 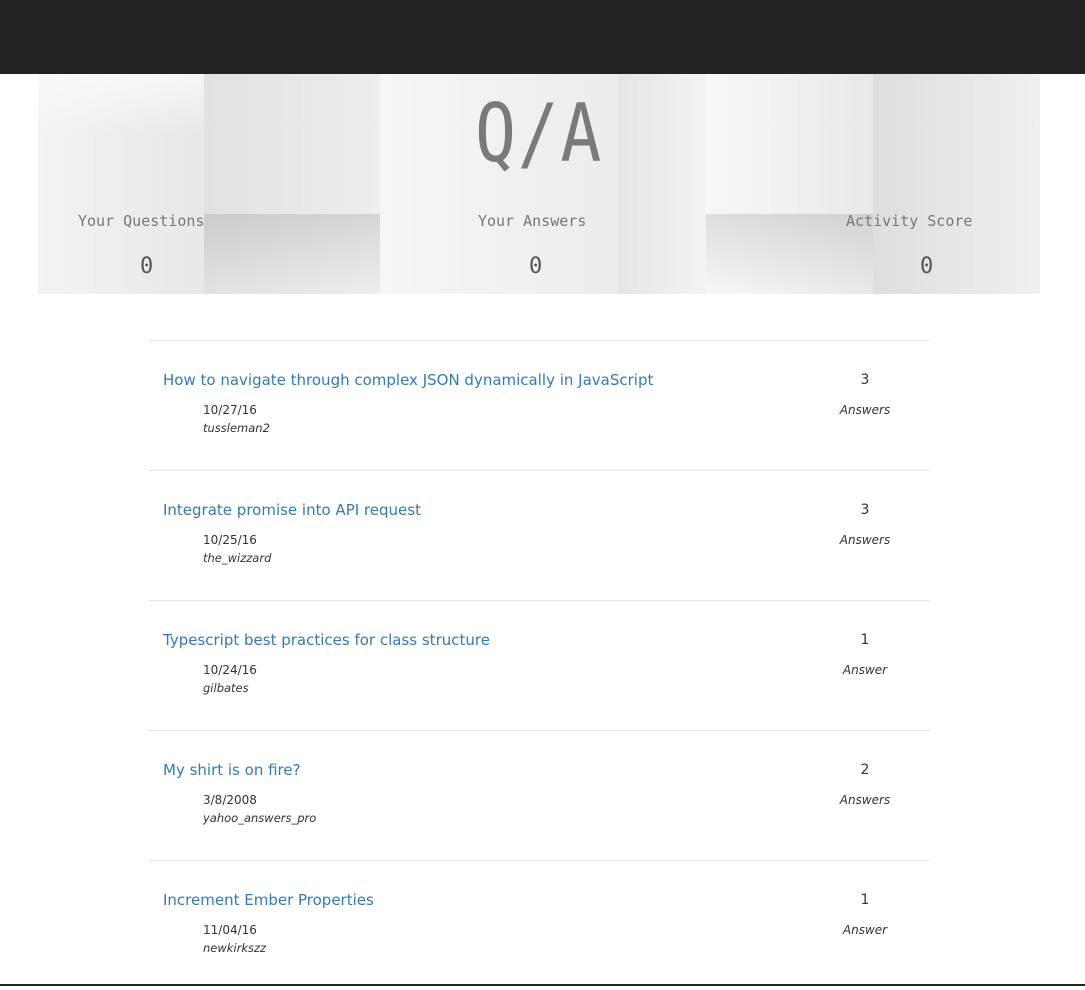 What do you see at coordinates (865, 770) in the screenshot?
I see `answer-count: 2` at bounding box center [865, 770].